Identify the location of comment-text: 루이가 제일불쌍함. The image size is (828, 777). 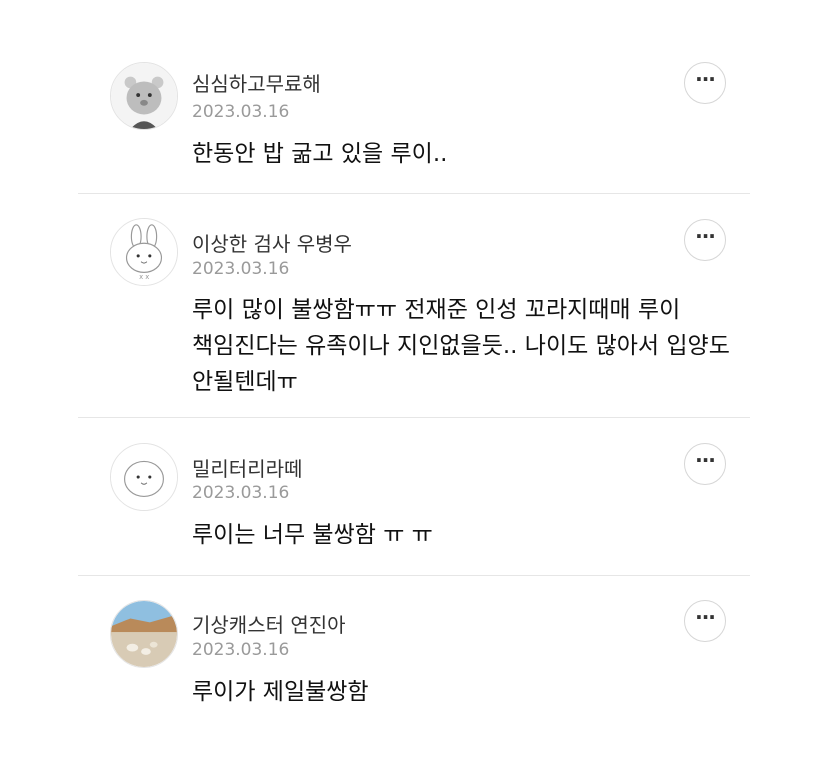
(280, 692).